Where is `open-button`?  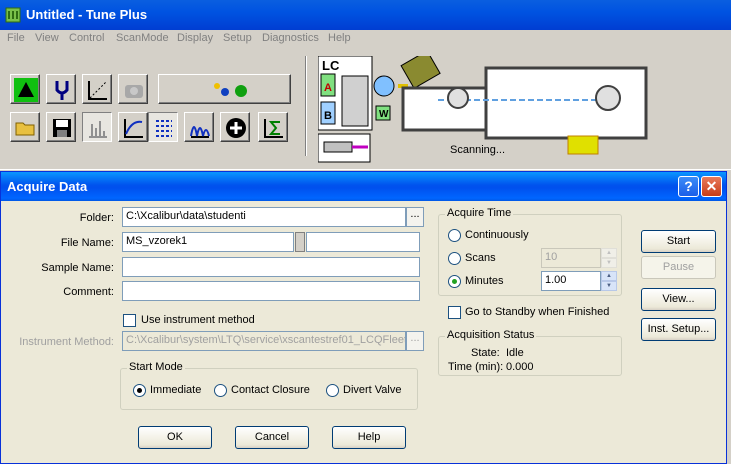
open-button is located at coordinates (25, 127).